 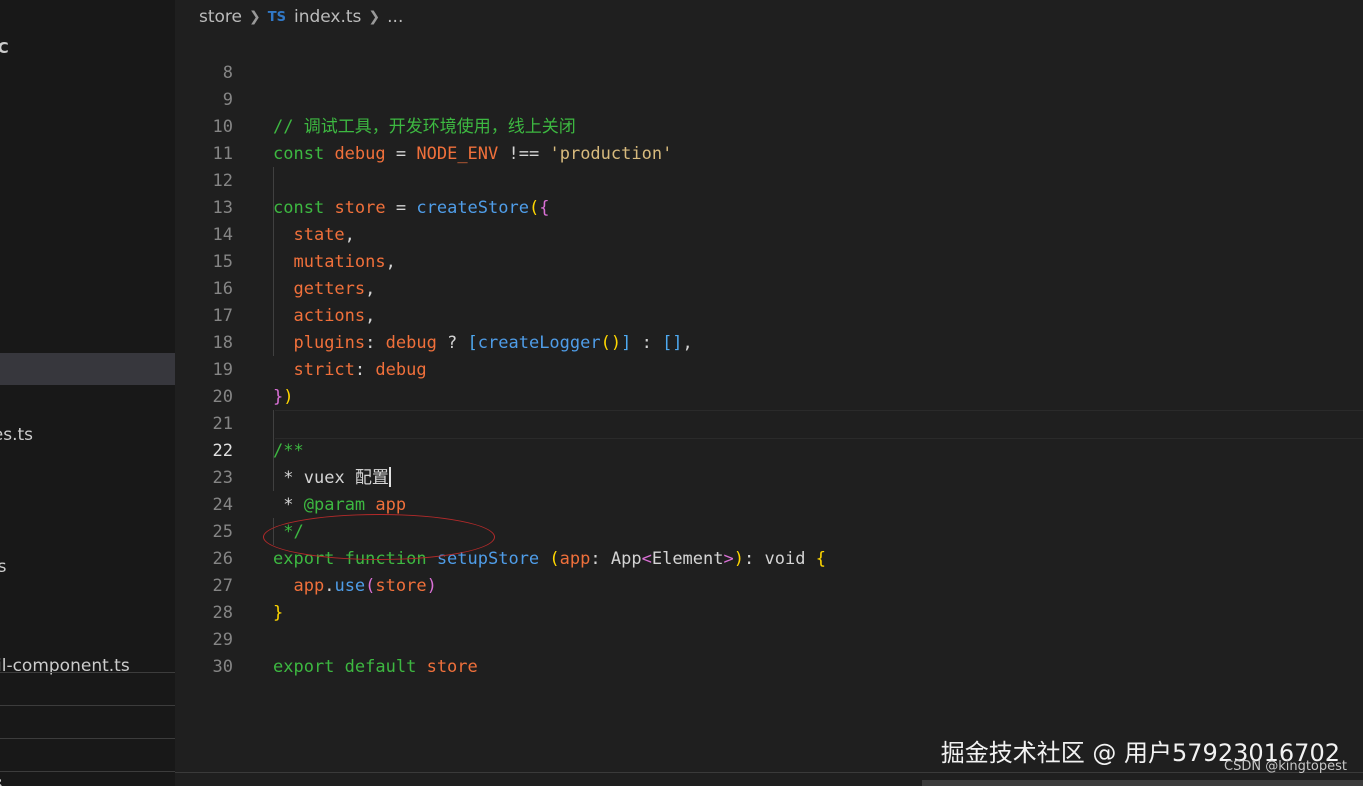 What do you see at coordinates (769, 341) in the screenshot?
I see `code-line: 18 strict: debug` at bounding box center [769, 341].